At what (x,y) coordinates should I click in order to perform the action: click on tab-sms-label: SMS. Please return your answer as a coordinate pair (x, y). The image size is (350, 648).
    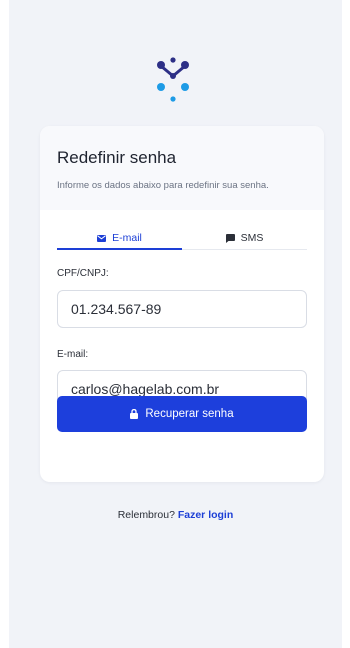
    Looking at the image, I should click on (252, 238).